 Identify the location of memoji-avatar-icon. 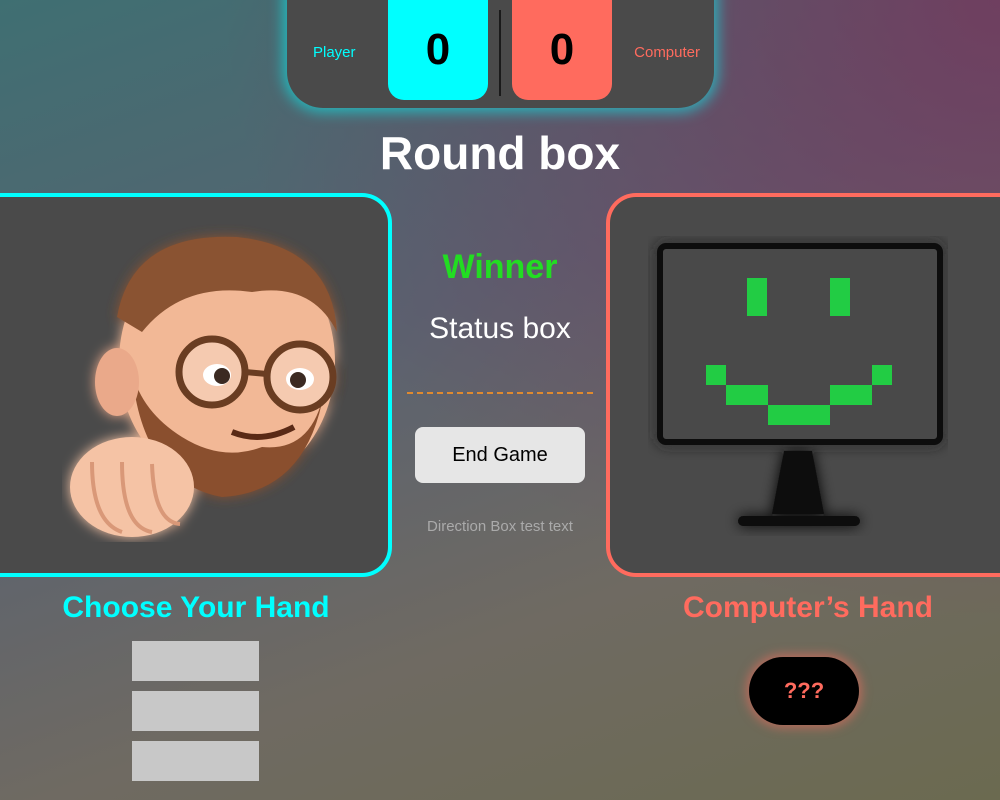
(203, 386).